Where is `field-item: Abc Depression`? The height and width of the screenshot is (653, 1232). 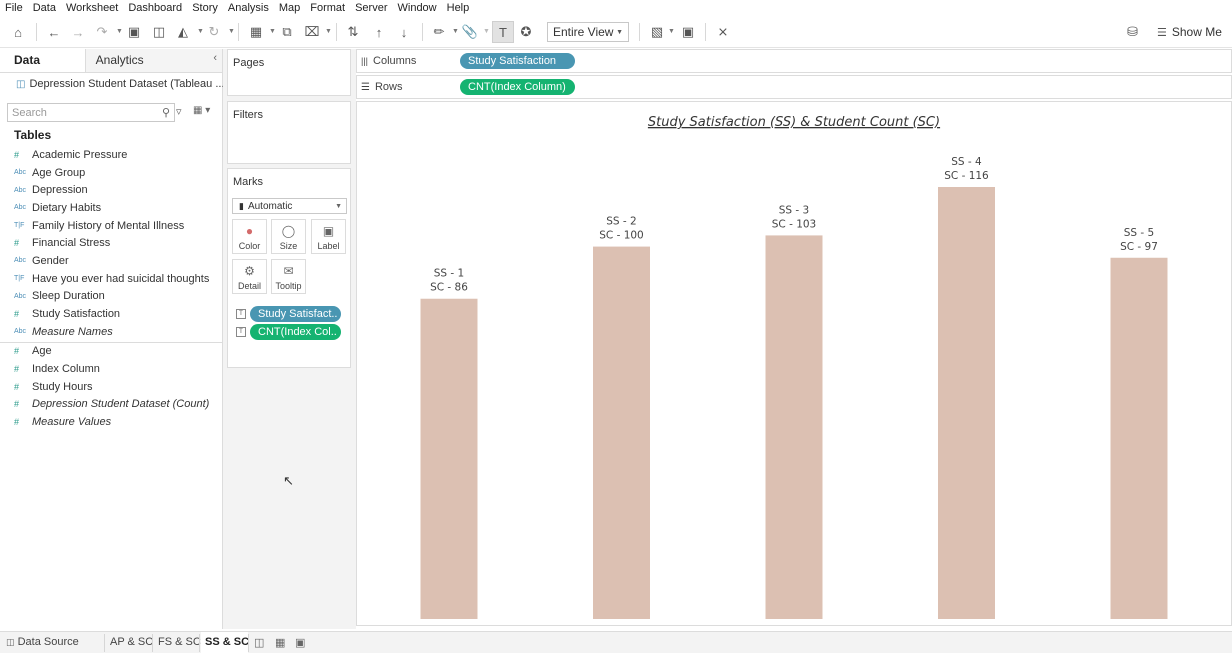
field-item: Abc Depression is located at coordinates (111, 190).